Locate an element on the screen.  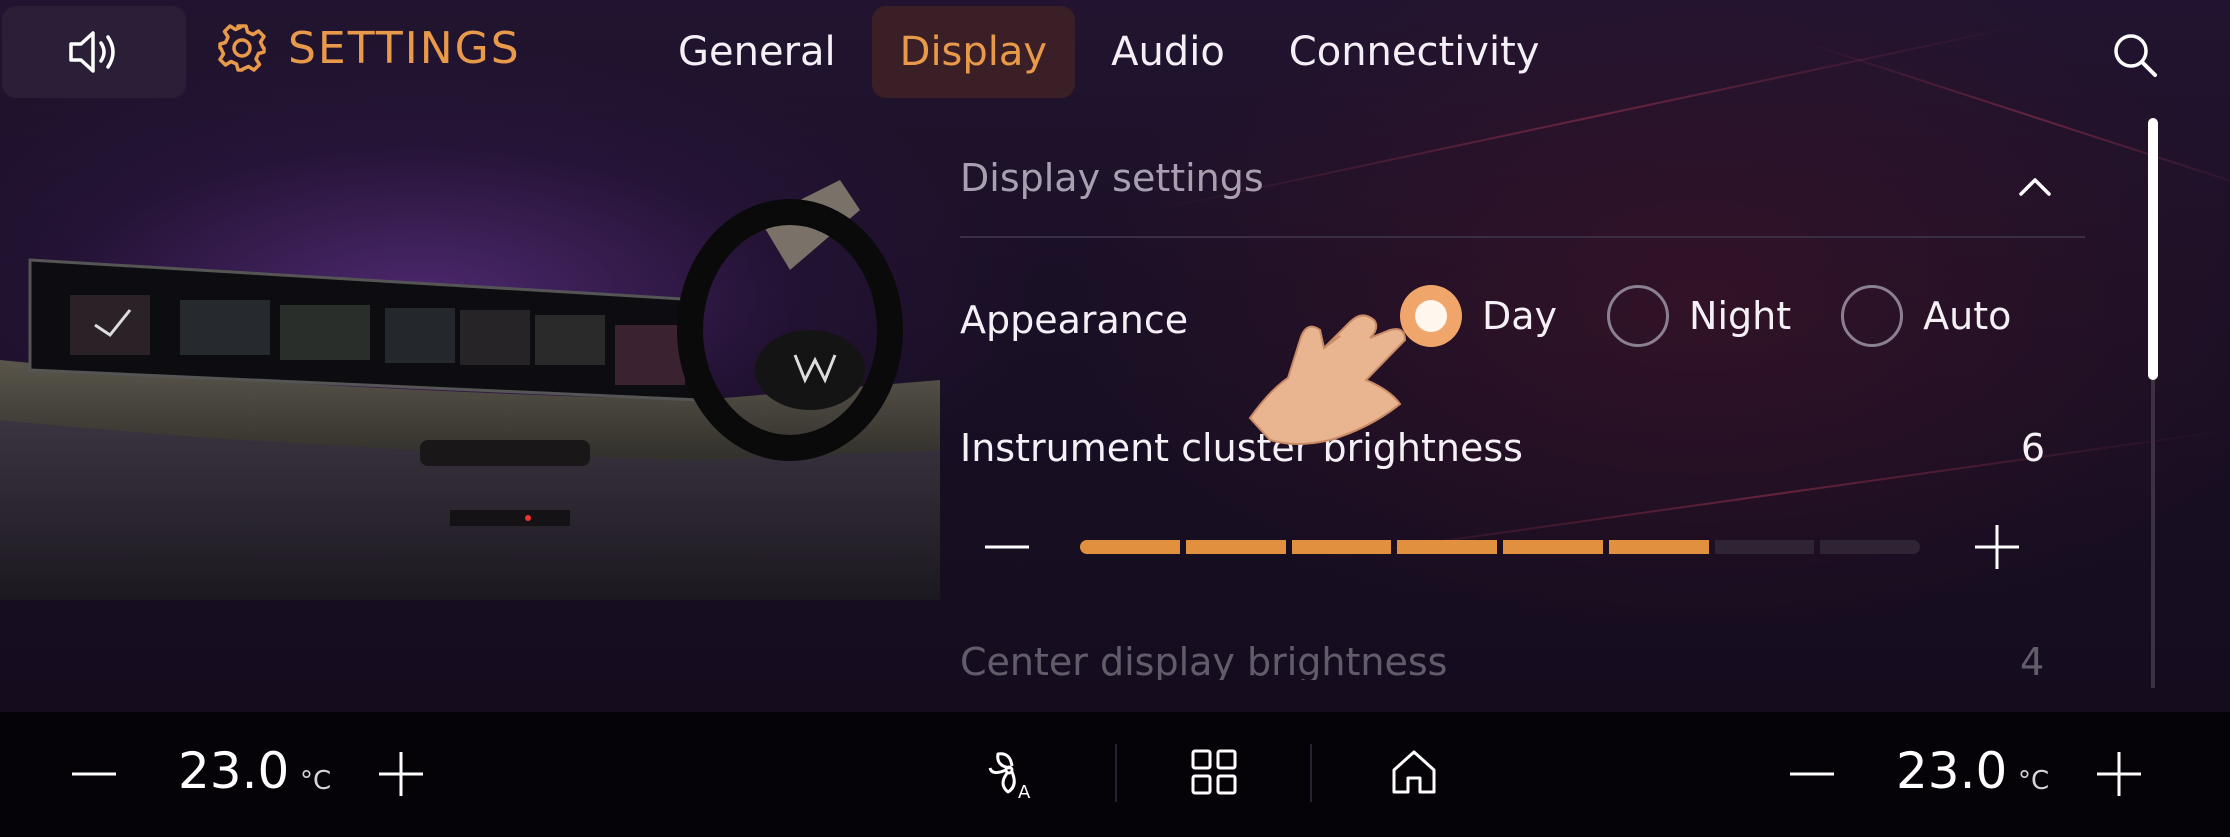
cluster-brightness-plus-button is located at coordinates (1997, 547).